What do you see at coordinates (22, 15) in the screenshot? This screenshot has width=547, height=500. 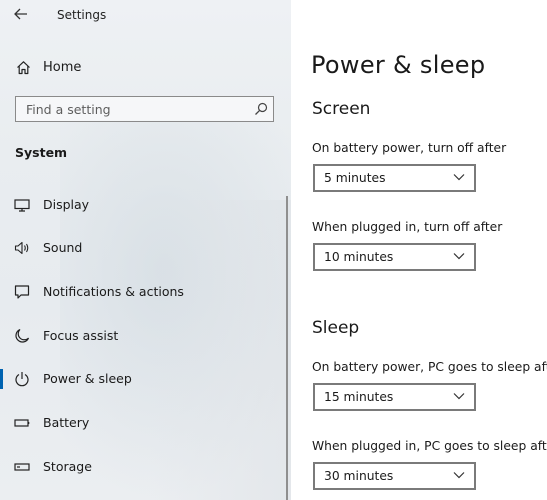 I see `back-arrow-icon` at bounding box center [22, 15].